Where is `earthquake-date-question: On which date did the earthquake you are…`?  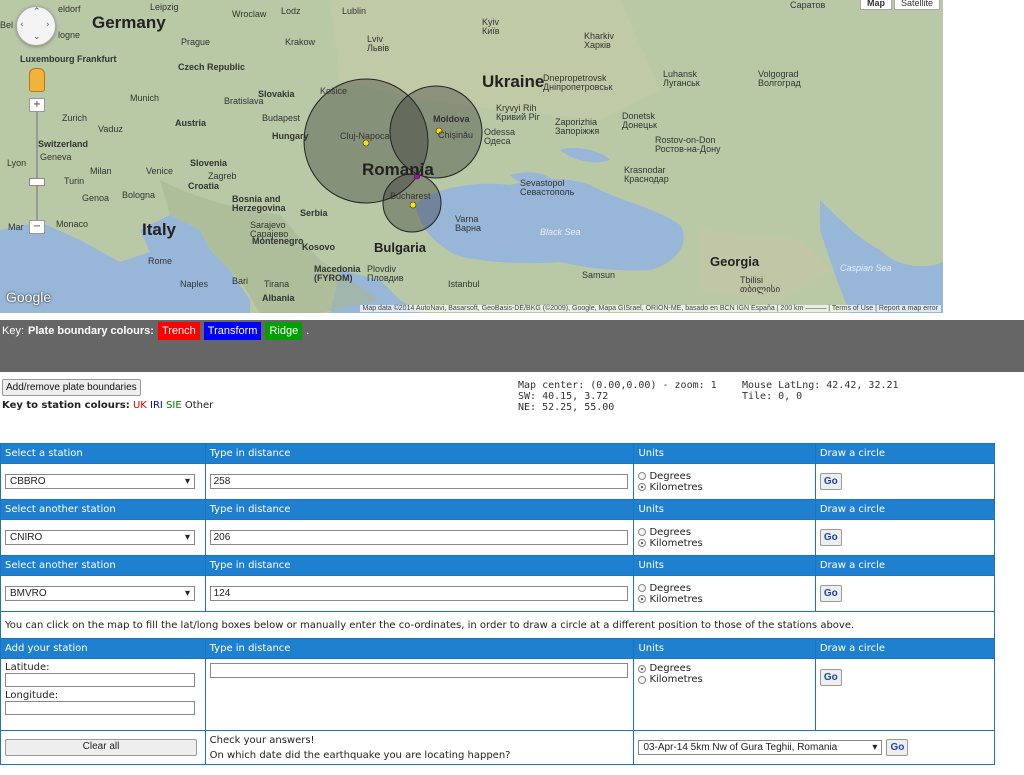
earthquake-date-question: On which date did the earthquake you are… is located at coordinates (360, 755).